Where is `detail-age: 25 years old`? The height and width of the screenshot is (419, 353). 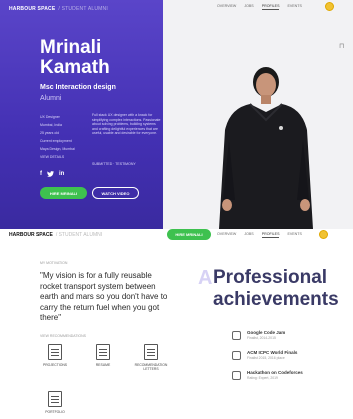
detail-age: 25 years old is located at coordinates (50, 133).